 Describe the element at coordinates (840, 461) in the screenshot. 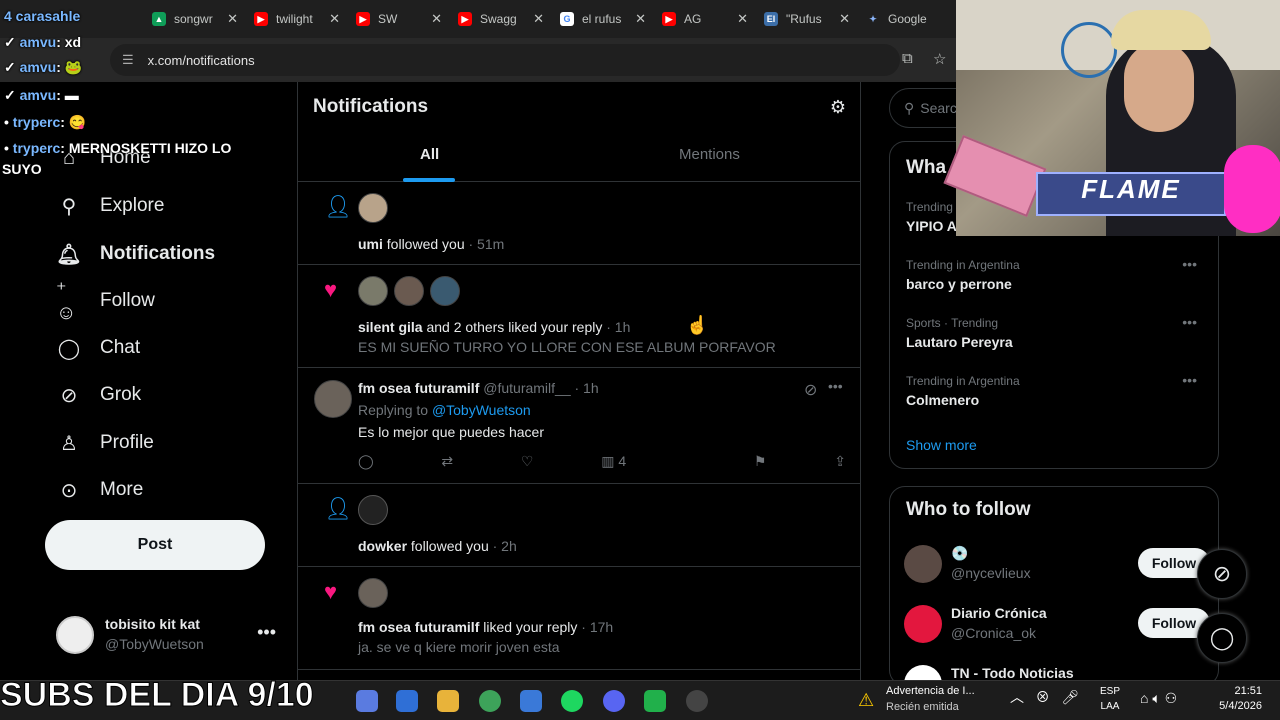

I see `share-icon: ⇪` at that location.